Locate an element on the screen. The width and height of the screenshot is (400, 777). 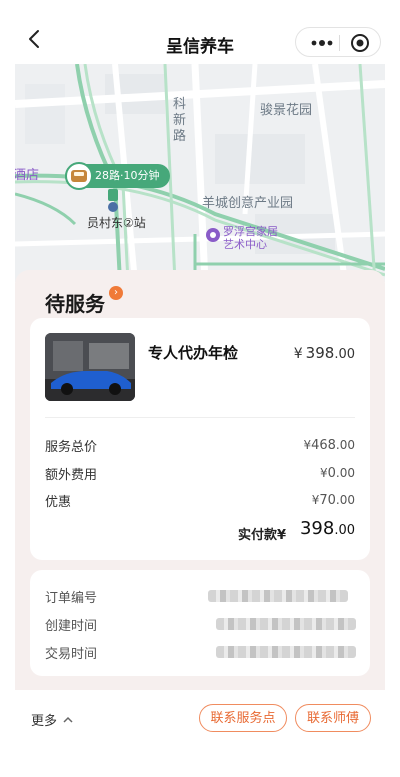
more-dots-icon is located at coordinates (322, 43).